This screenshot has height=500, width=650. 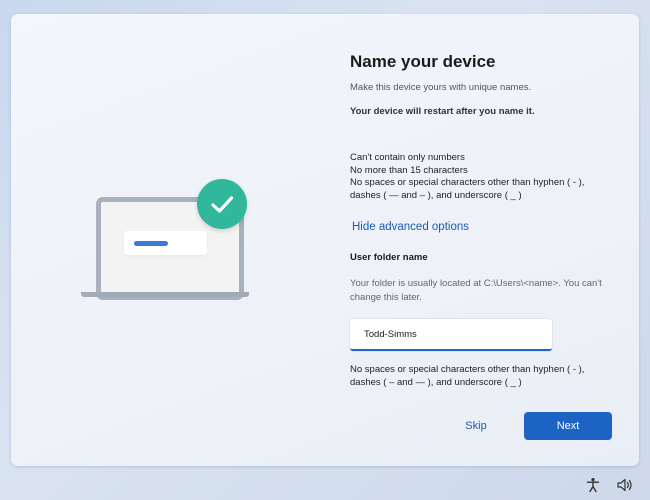 What do you see at coordinates (423, 61) in the screenshot?
I see `page-title: Name your device` at bounding box center [423, 61].